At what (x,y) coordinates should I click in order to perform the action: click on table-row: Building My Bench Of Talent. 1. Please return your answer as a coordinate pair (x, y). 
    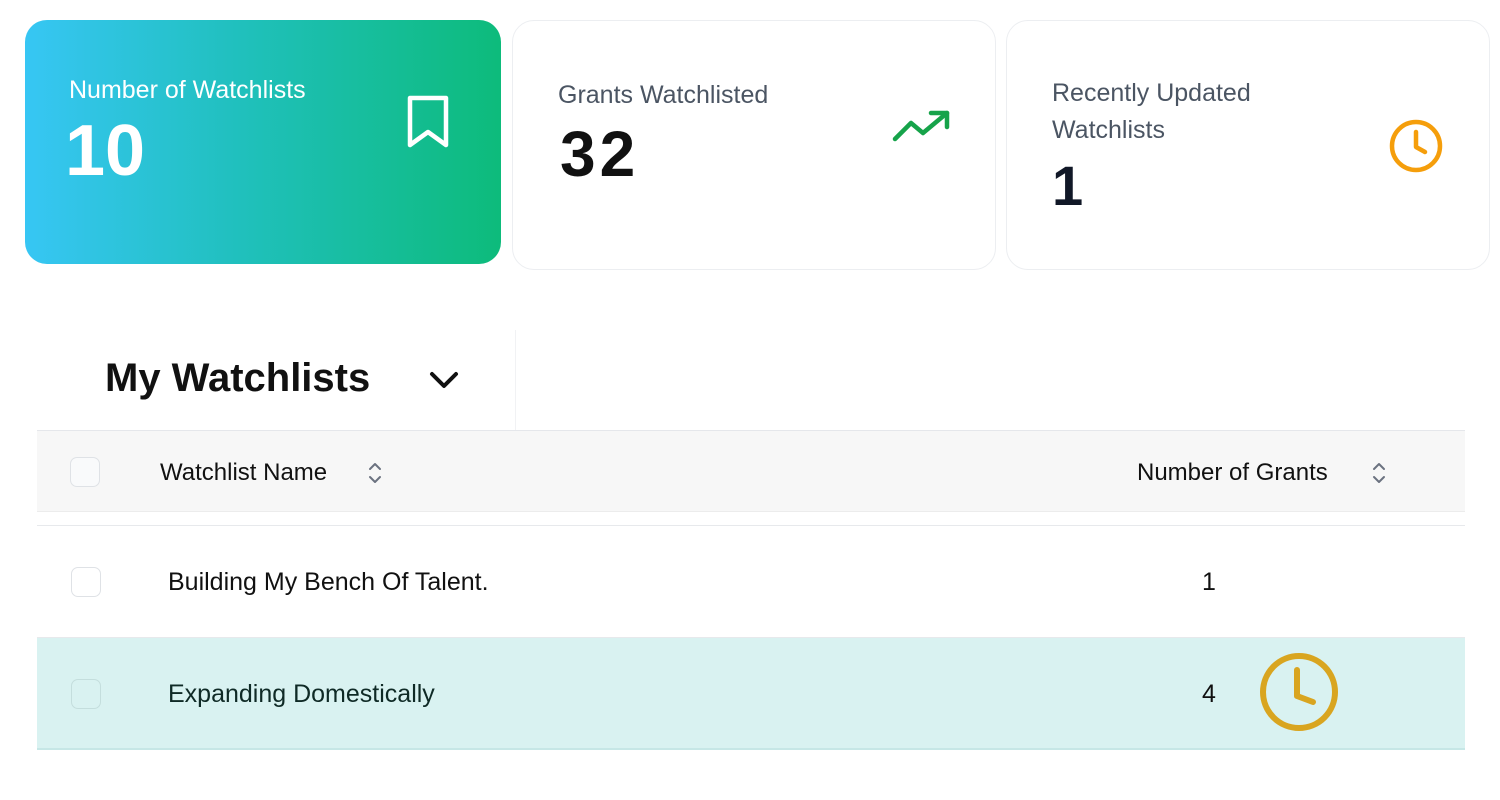
    Looking at the image, I should click on (751, 582).